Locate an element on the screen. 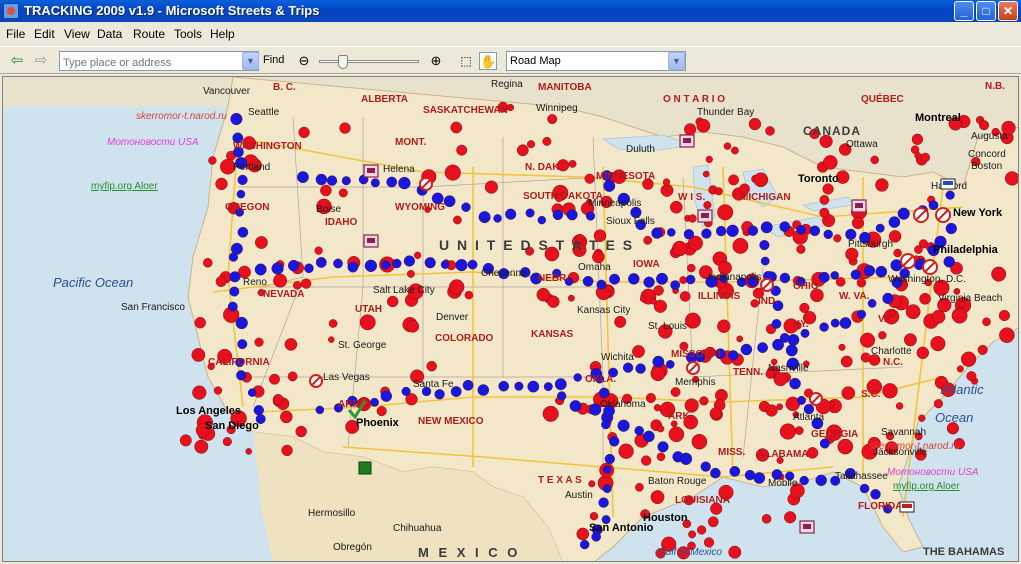 This screenshot has width=1021, height=564. back-arrow-icon: ⇦ is located at coordinates (17, 61).